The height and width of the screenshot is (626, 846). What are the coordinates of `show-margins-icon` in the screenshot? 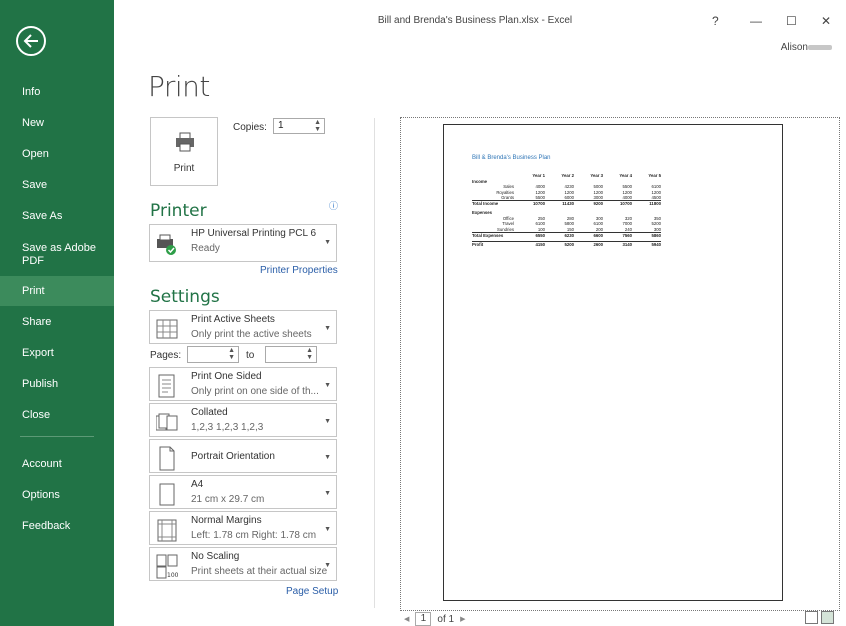 It's located at (811, 617).